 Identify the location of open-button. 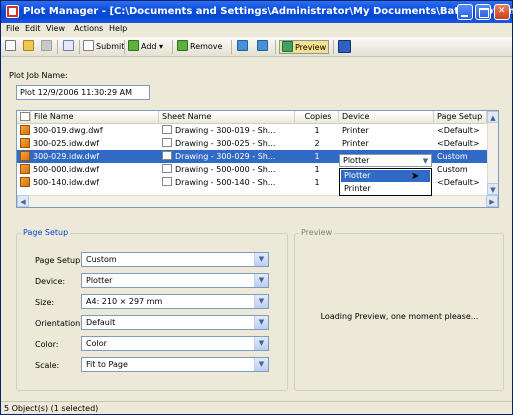
(29, 47).